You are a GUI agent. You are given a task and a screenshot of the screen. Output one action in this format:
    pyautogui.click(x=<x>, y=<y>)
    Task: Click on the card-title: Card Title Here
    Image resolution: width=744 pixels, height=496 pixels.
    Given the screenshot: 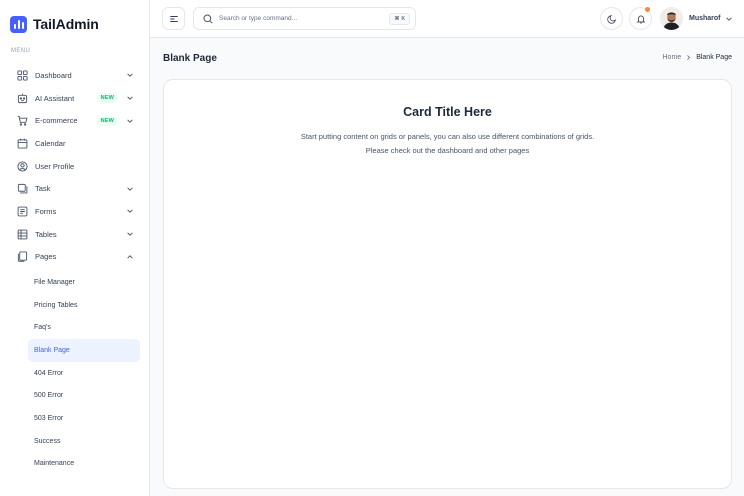 What is the action you would take?
    pyautogui.click(x=447, y=112)
    